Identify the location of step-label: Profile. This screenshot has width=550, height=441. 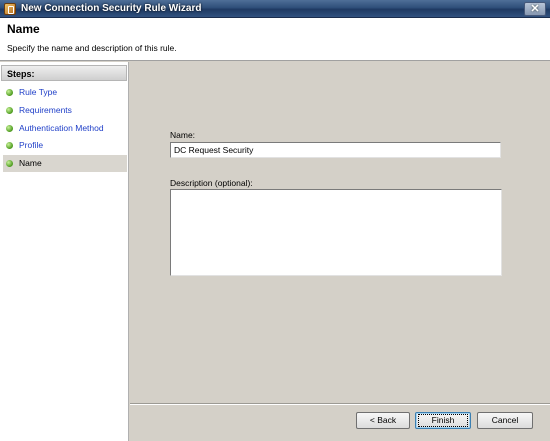
(31, 145).